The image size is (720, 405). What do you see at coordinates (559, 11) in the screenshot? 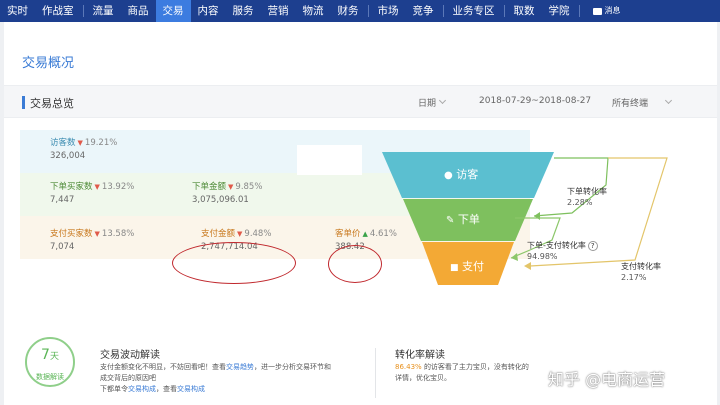
I see `nav-item-academy: 学院` at bounding box center [559, 11].